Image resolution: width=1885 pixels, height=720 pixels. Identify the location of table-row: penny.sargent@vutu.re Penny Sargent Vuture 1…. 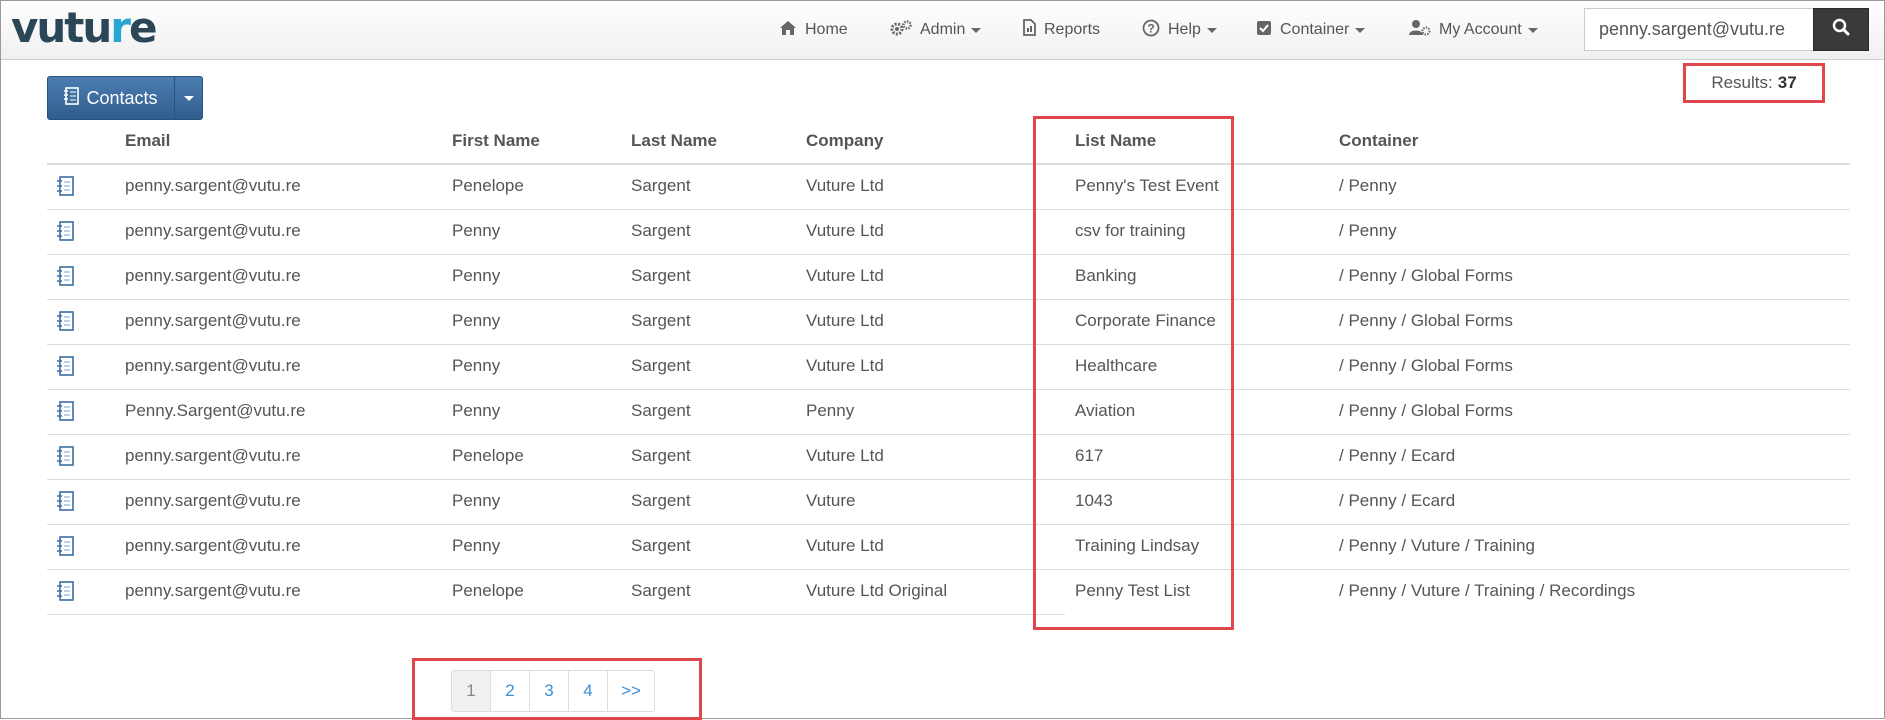
(948, 502).